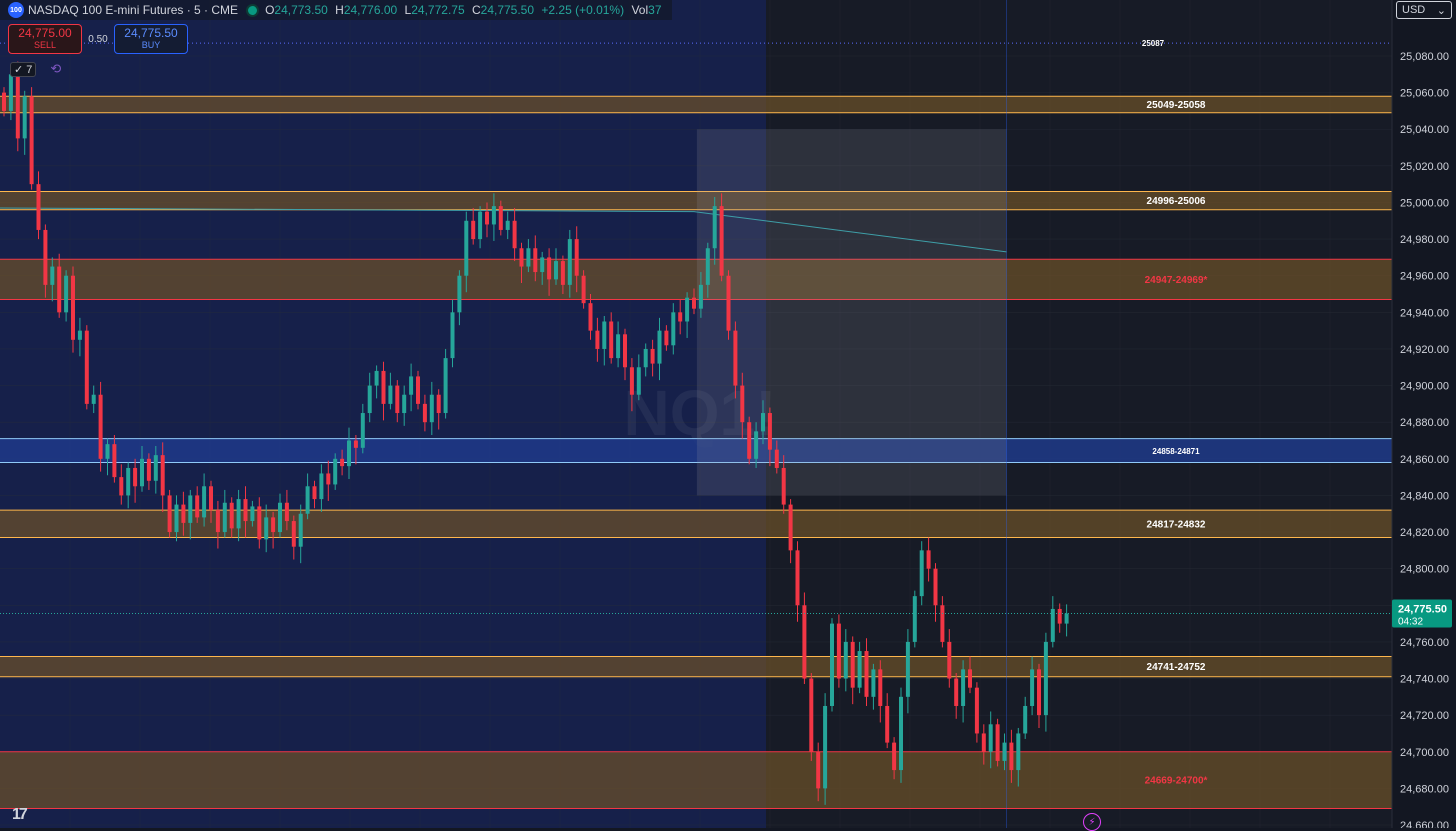 Image resolution: width=1456 pixels, height=831 pixels. What do you see at coordinates (1424, 643) in the screenshot?
I see `price-tick-label: 24,760.00` at bounding box center [1424, 643].